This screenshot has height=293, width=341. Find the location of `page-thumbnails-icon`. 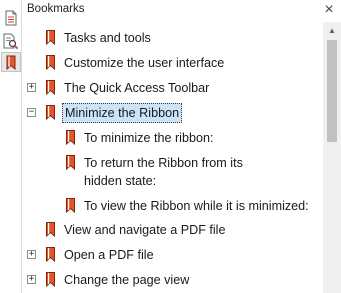

page-thumbnails-icon is located at coordinates (11, 18).